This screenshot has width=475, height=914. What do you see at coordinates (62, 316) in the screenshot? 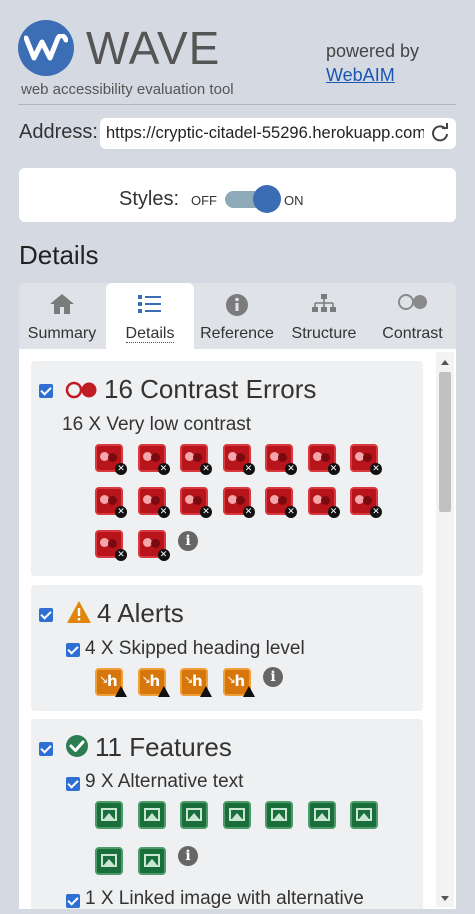
I see `tab-summary: Summary` at bounding box center [62, 316].